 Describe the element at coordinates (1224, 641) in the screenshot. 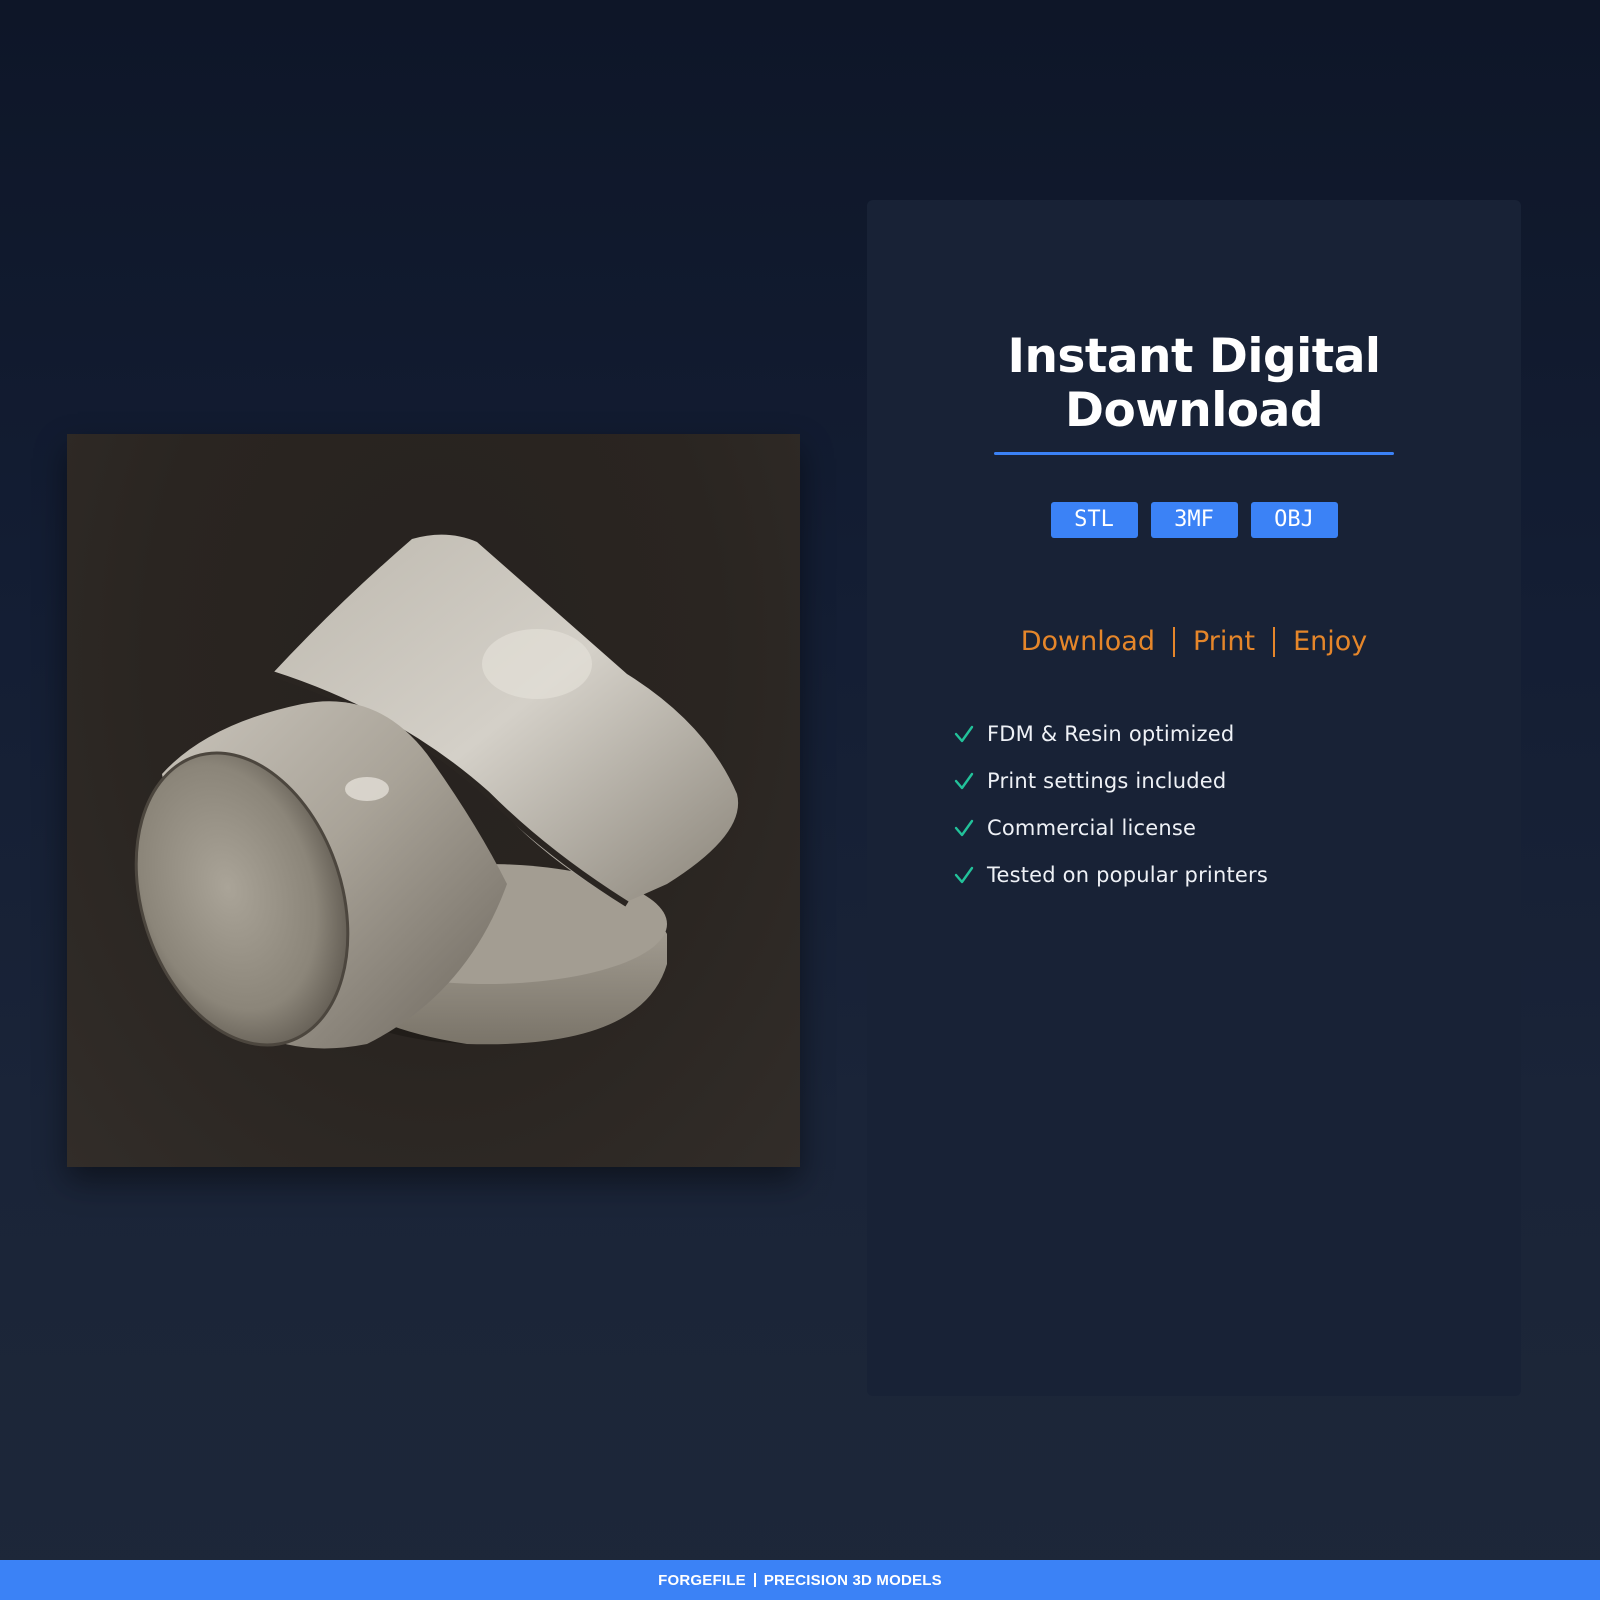

I see `step-print: Print` at that location.